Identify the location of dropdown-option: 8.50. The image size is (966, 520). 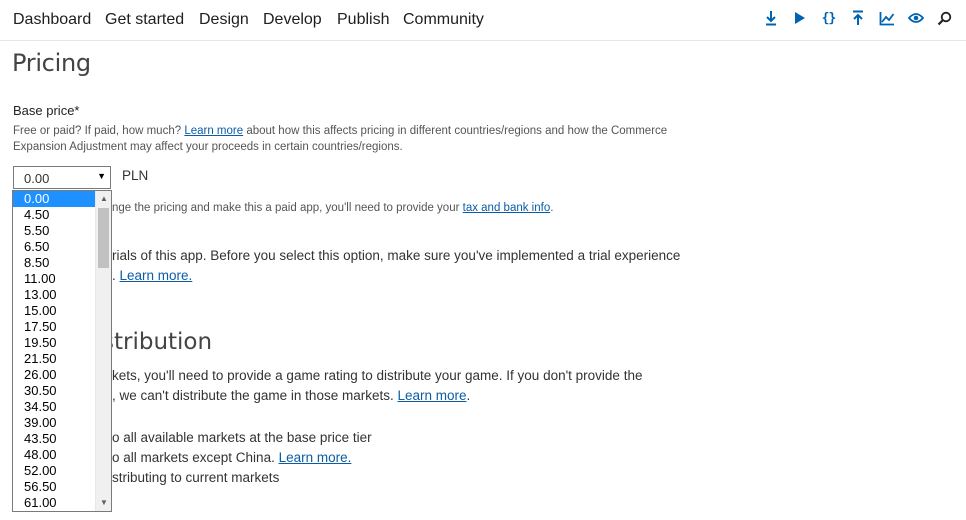
(54, 263).